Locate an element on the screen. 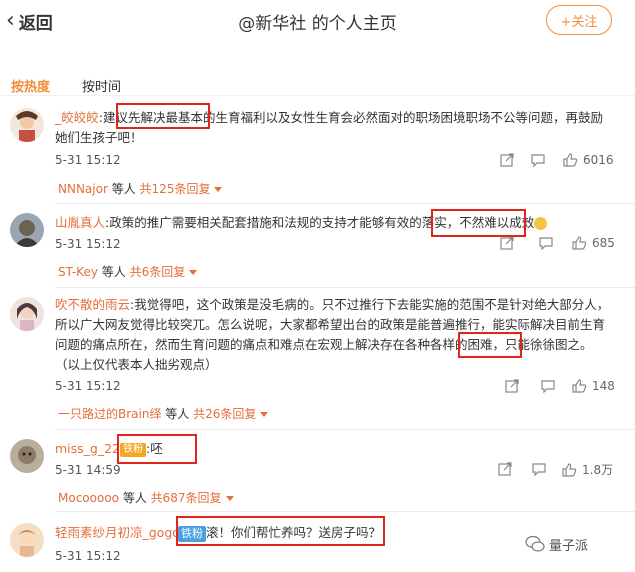  comment-username: _皎皎皎 is located at coordinates (77, 117).